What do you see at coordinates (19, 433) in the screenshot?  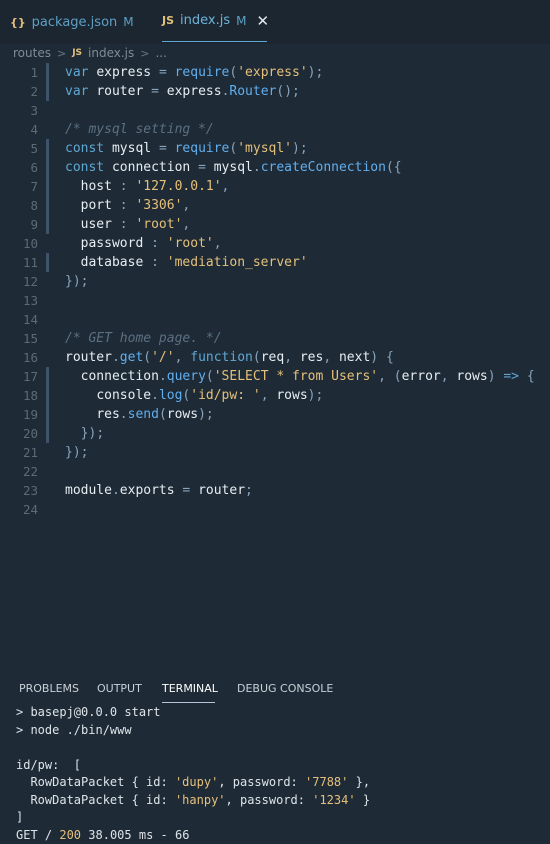 I see `line-number: 20` at bounding box center [19, 433].